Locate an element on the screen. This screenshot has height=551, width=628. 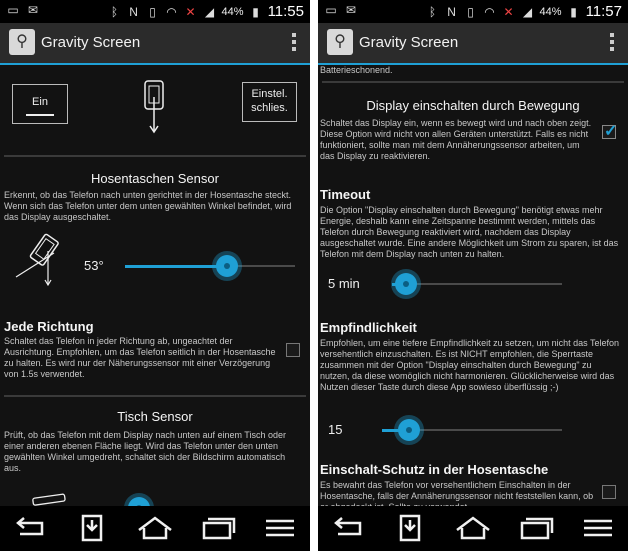
motion-on-checkbox: ✓ is located at coordinates (609, 131).